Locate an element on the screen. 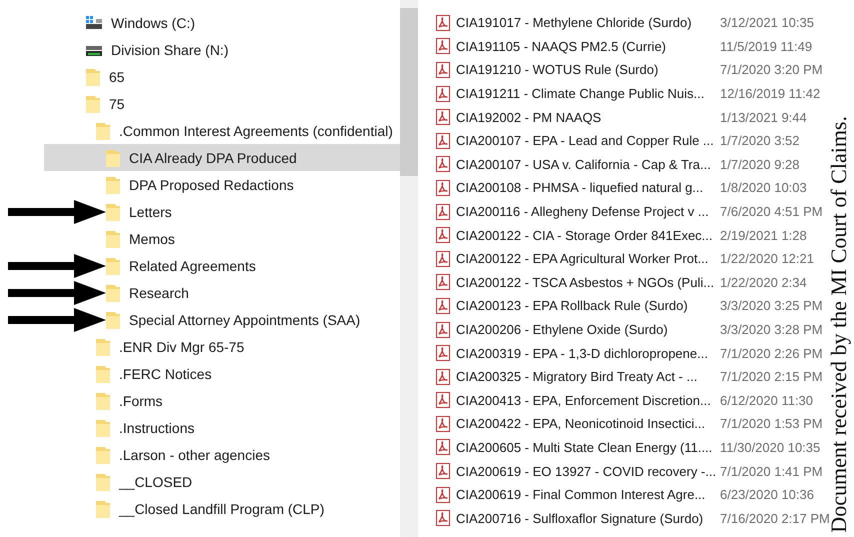 Image resolution: width=854 pixels, height=537 pixels. file-date: 6/12/2020 11:30 is located at coordinates (767, 400).